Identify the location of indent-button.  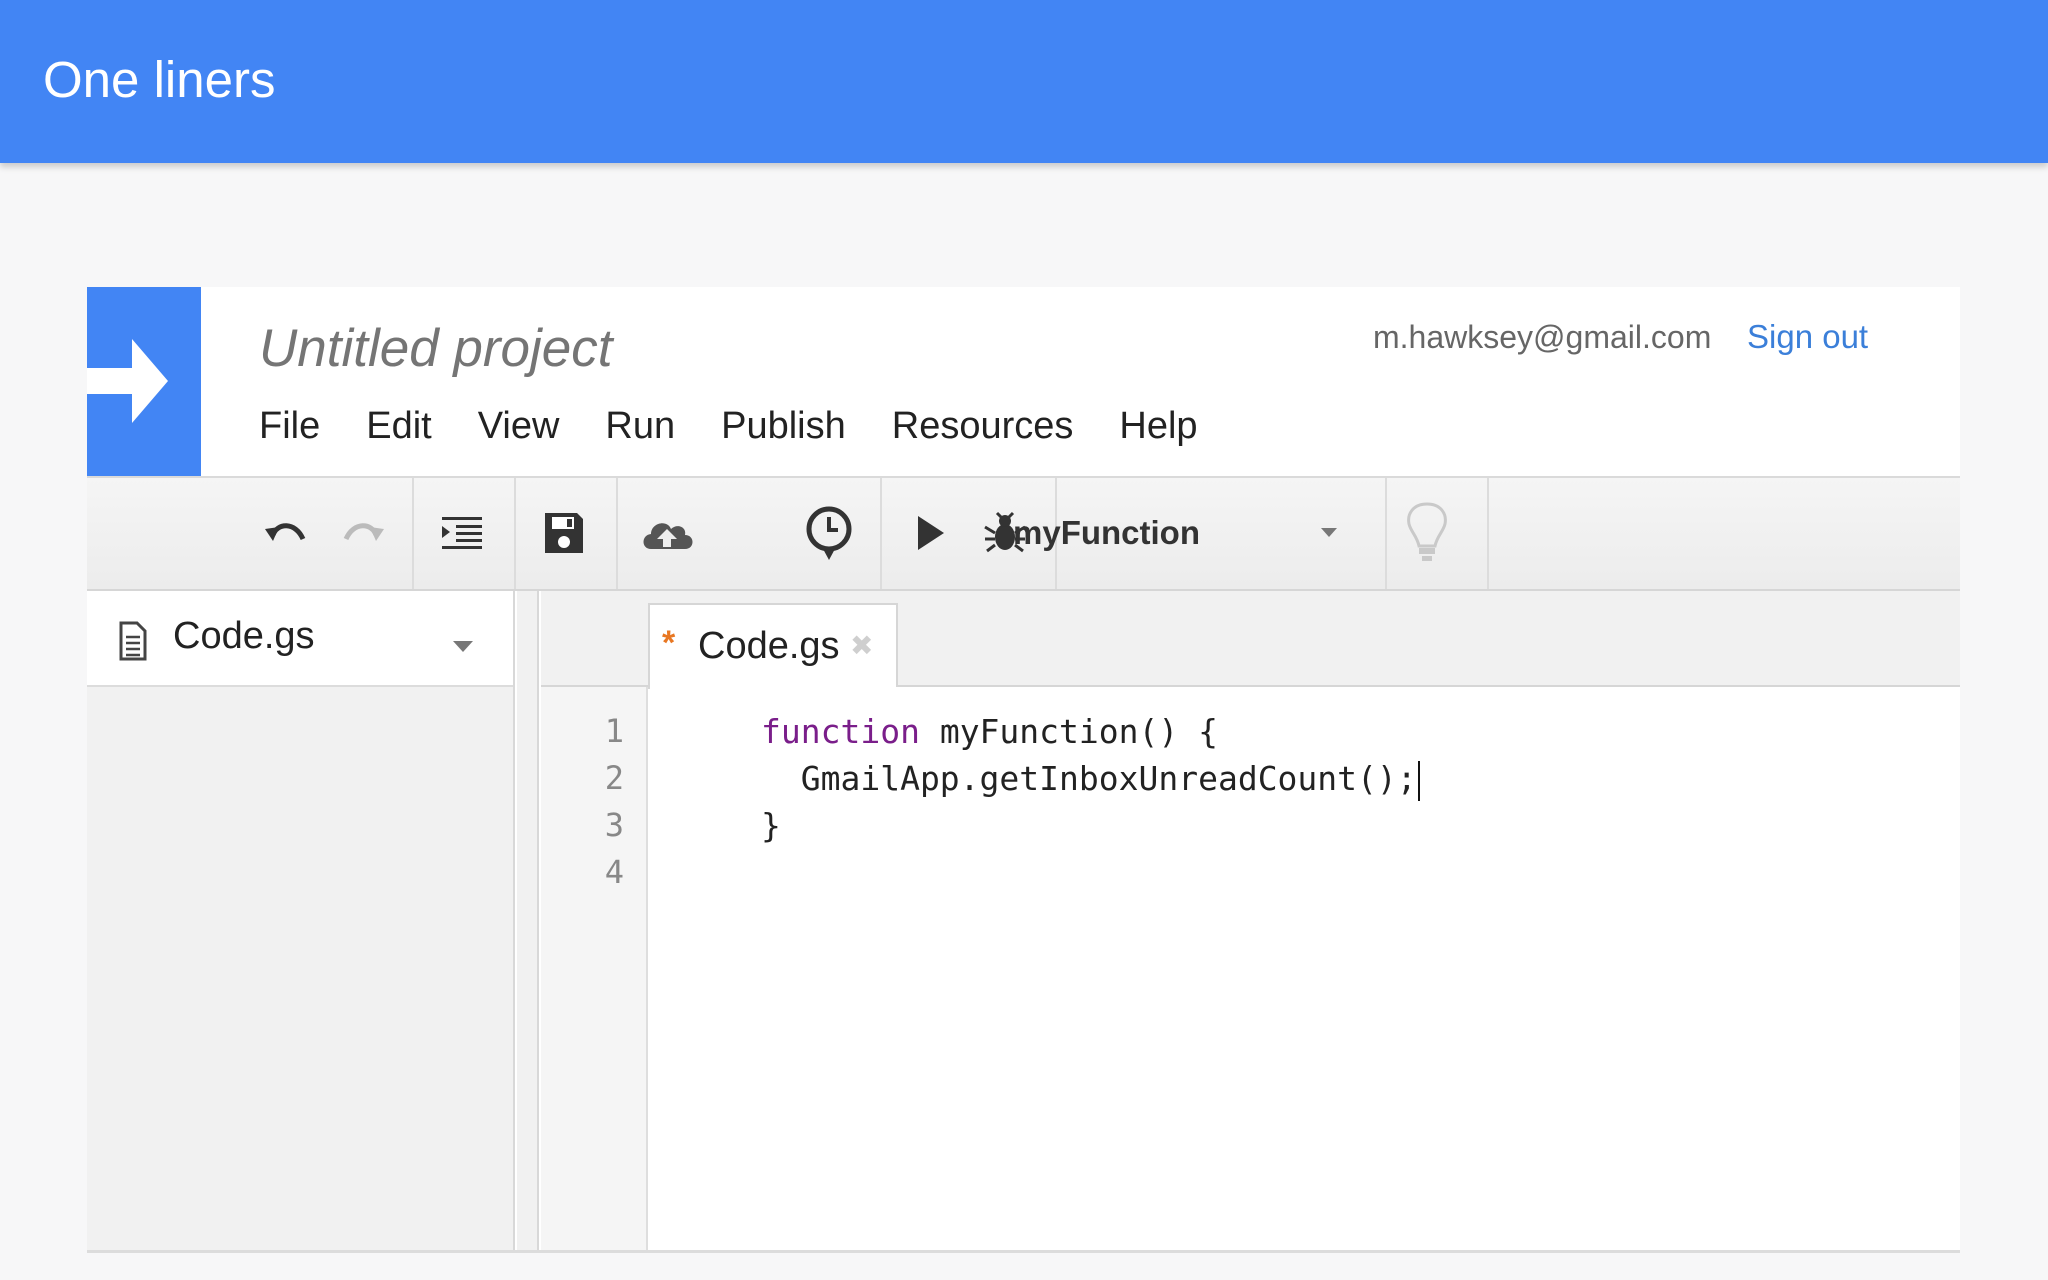
(462, 533).